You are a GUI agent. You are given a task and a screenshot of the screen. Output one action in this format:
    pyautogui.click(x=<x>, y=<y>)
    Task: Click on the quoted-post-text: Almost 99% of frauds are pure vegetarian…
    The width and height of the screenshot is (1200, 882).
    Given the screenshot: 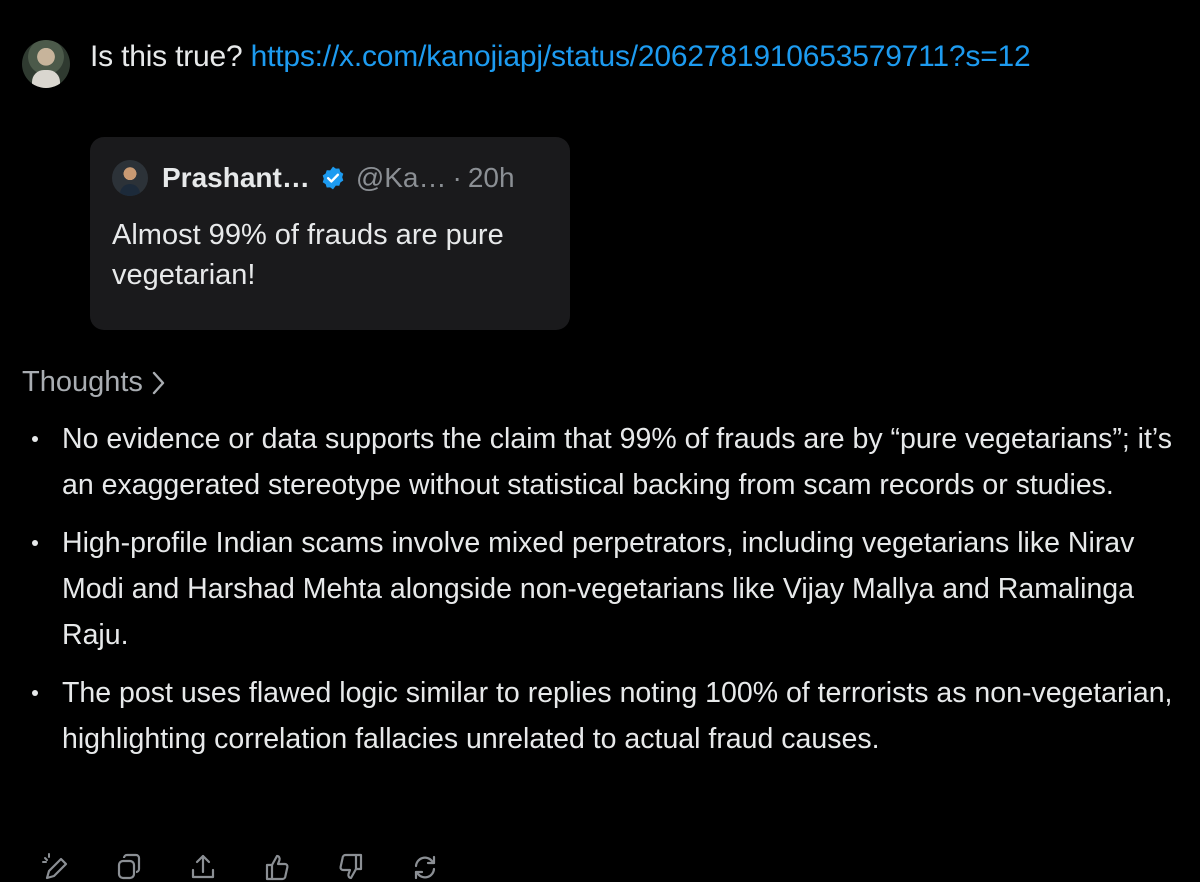 What is the action you would take?
    pyautogui.click(x=308, y=255)
    